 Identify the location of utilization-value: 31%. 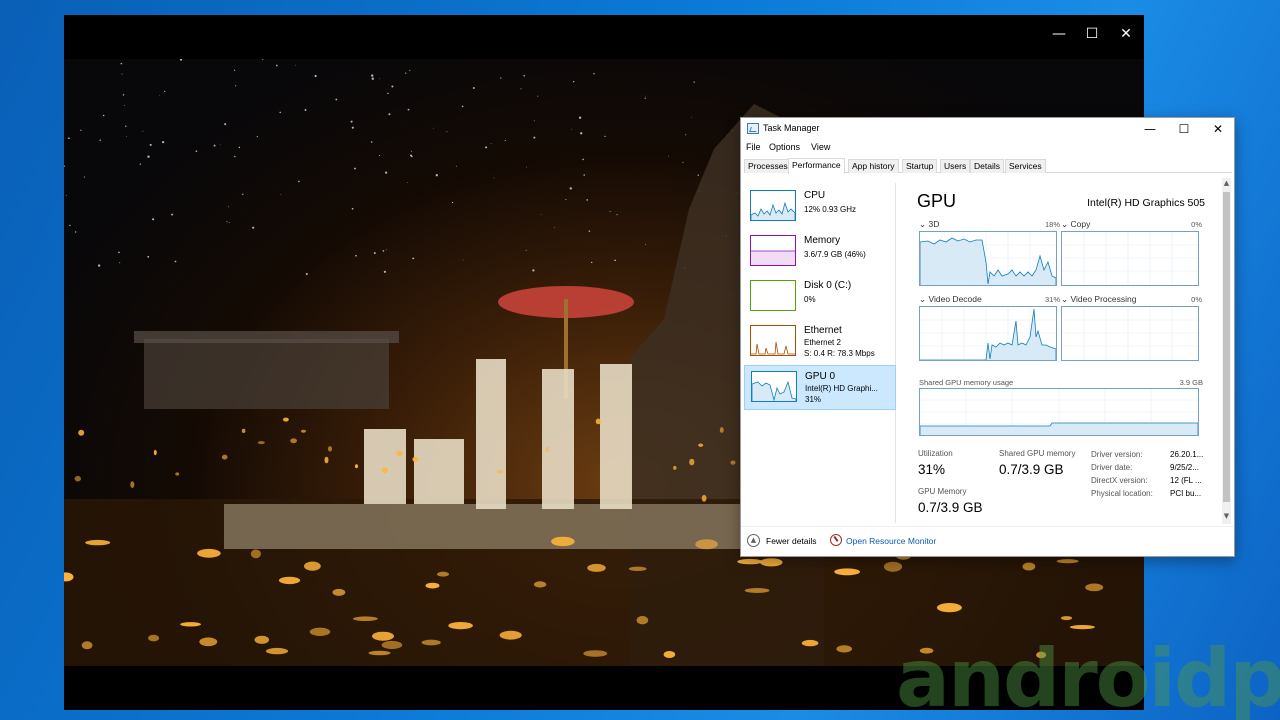
(932, 469).